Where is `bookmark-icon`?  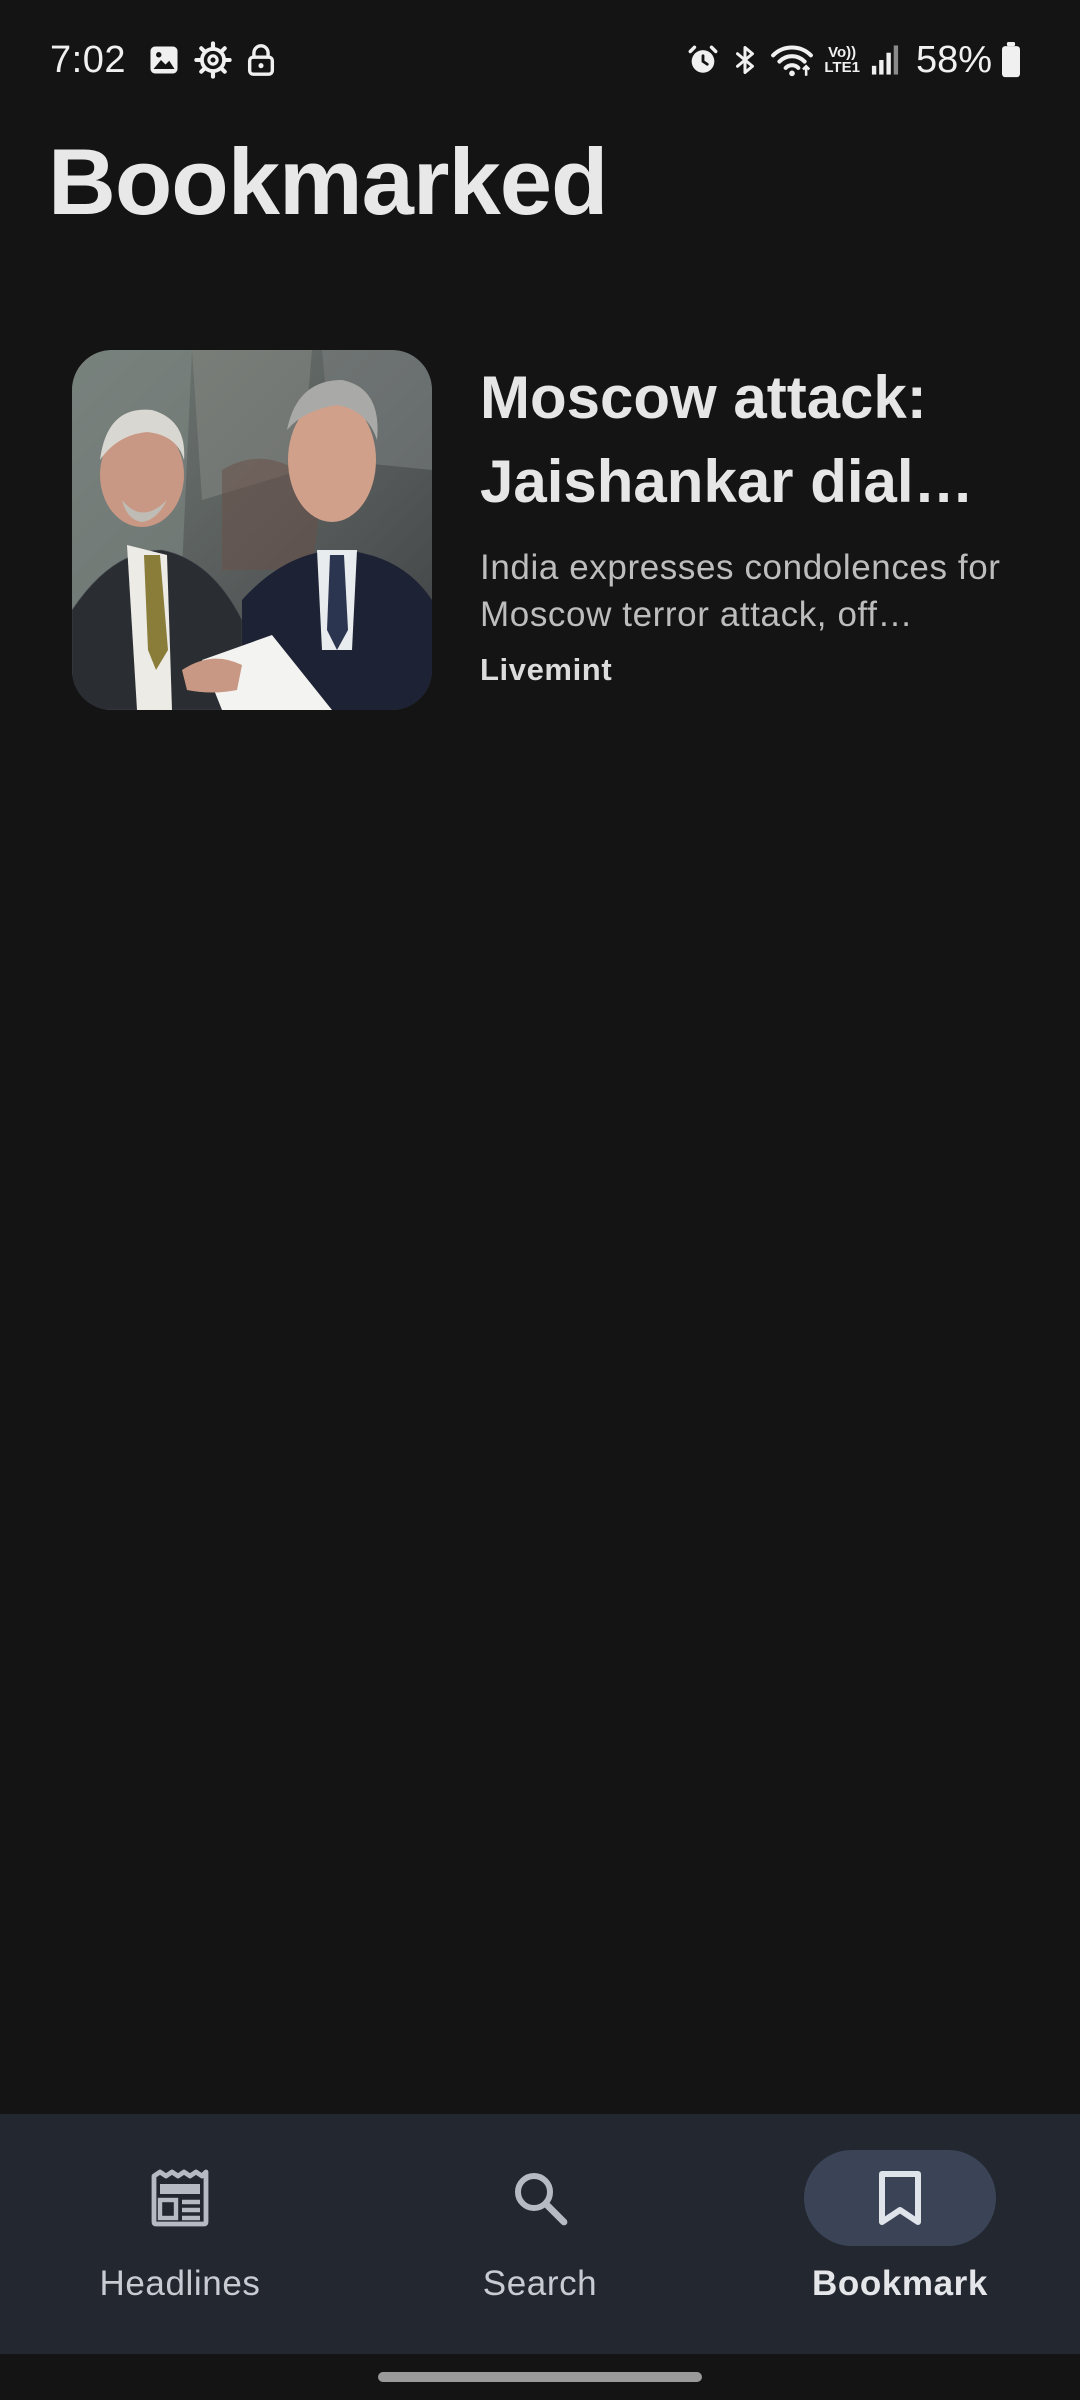
bookmark-icon is located at coordinates (900, 2198).